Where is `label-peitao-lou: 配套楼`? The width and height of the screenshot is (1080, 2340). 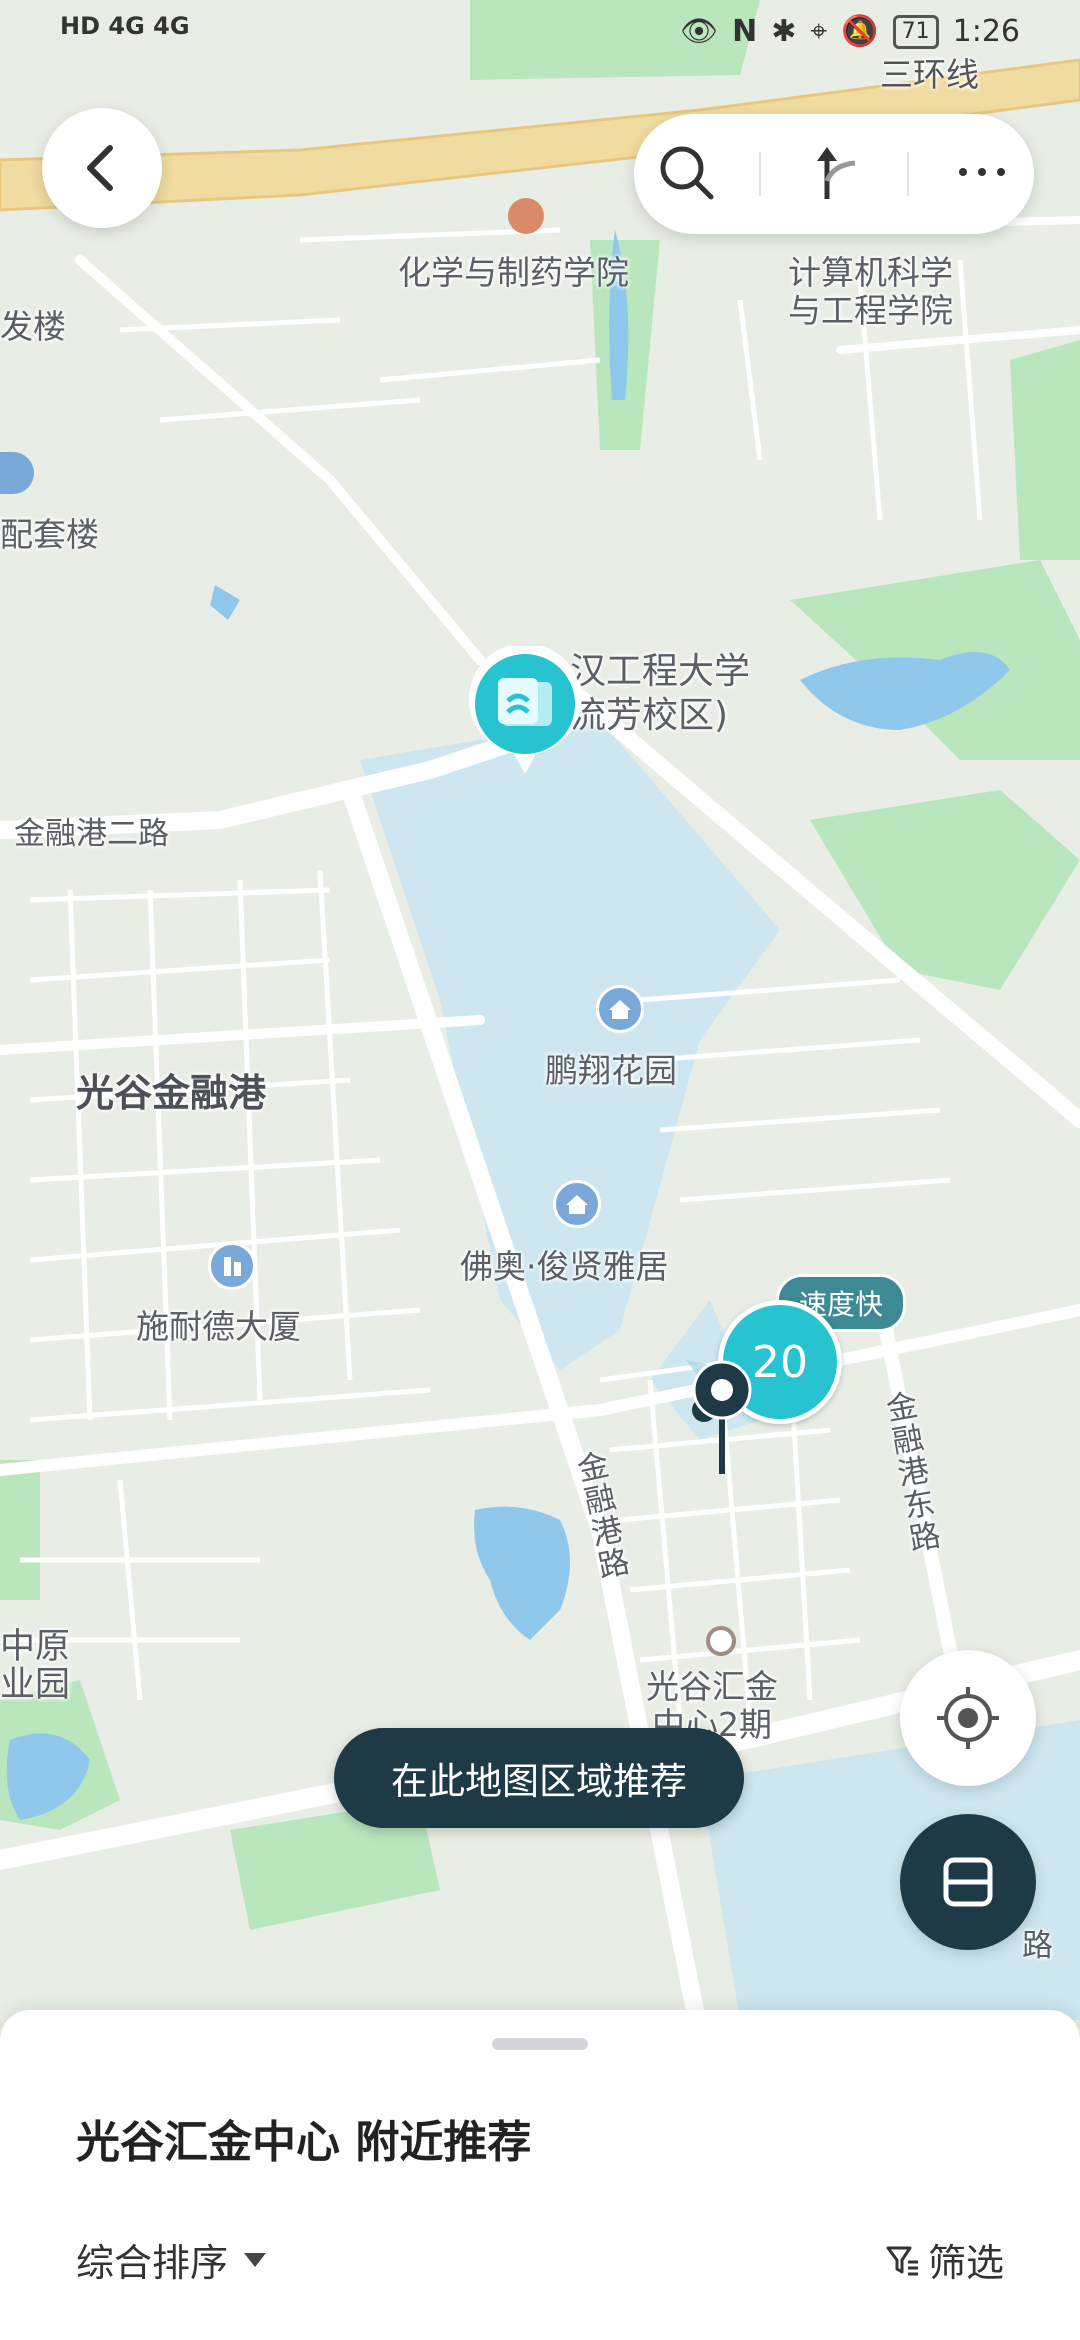 label-peitao-lou: 配套楼 is located at coordinates (49, 534).